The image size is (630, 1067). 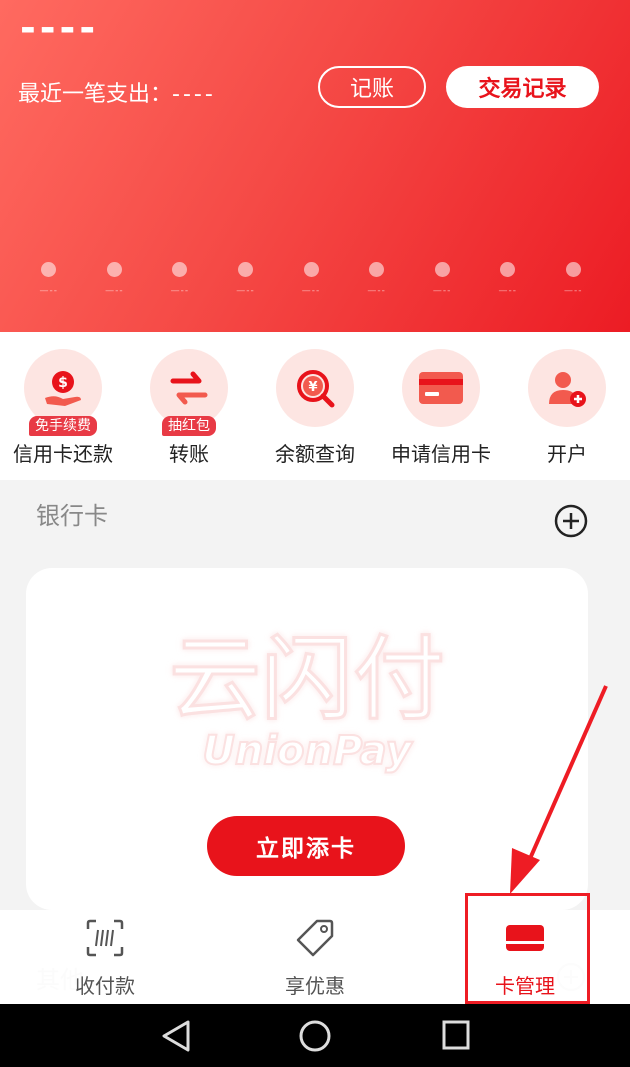 I want to click on recent-expense-value: ----, so click(x=194, y=94).